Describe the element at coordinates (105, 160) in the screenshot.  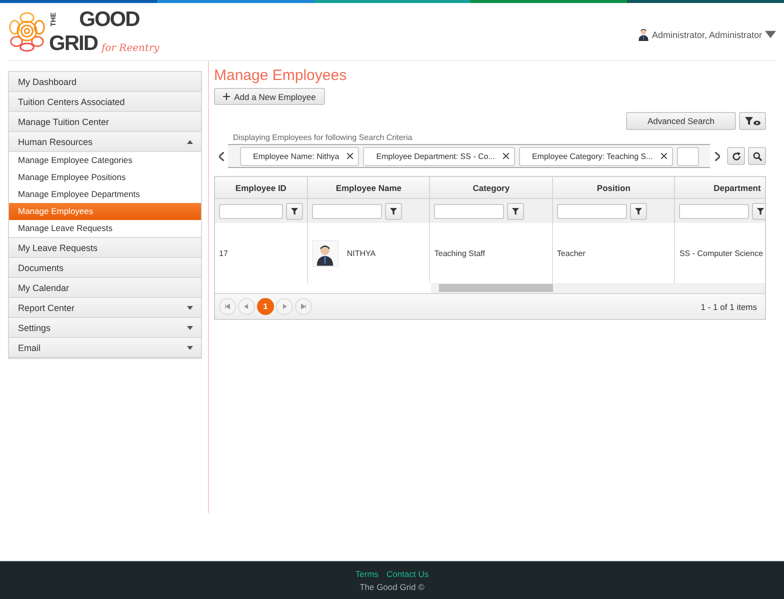
I see `sidebar-subitem: Manage Employee Categories` at that location.